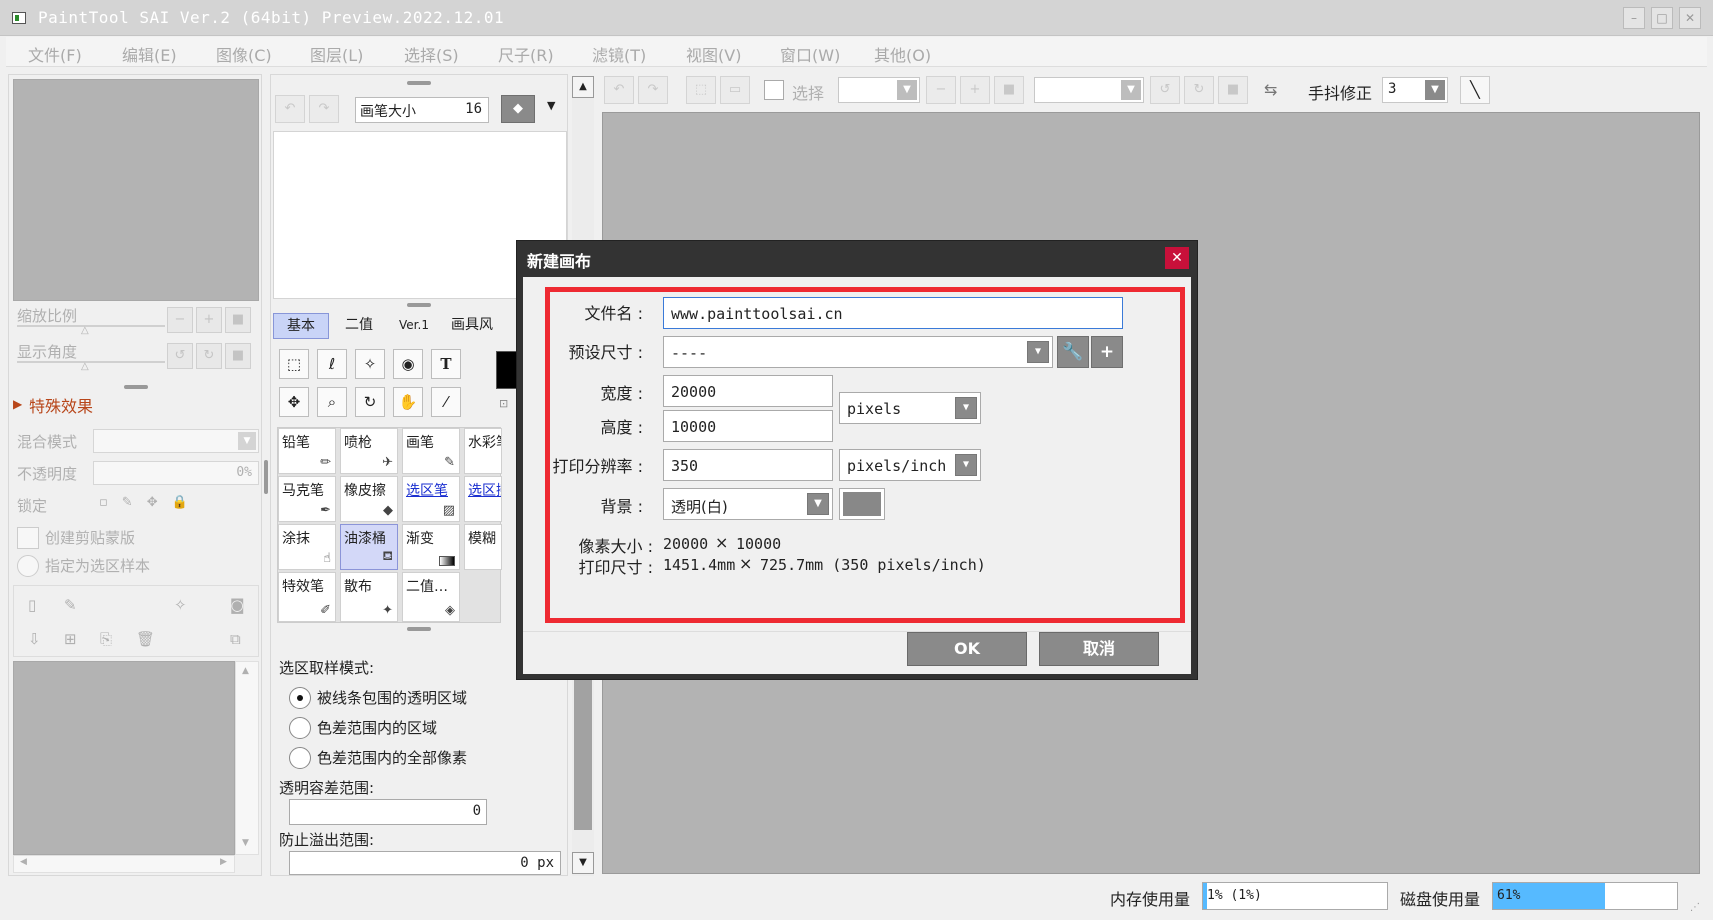 The height and width of the screenshot is (920, 1713). Describe the element at coordinates (1073, 352) in the screenshot. I see `preset-edit-button: 🔧` at that location.